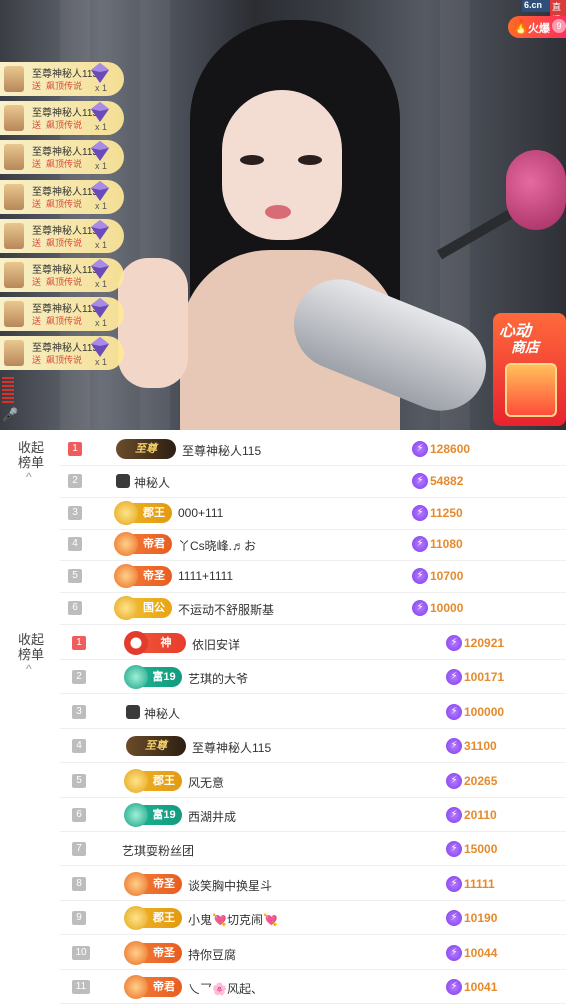 This screenshot has height=1006, width=566. Describe the element at coordinates (79, 883) in the screenshot. I see `rank-number: 8` at that location.